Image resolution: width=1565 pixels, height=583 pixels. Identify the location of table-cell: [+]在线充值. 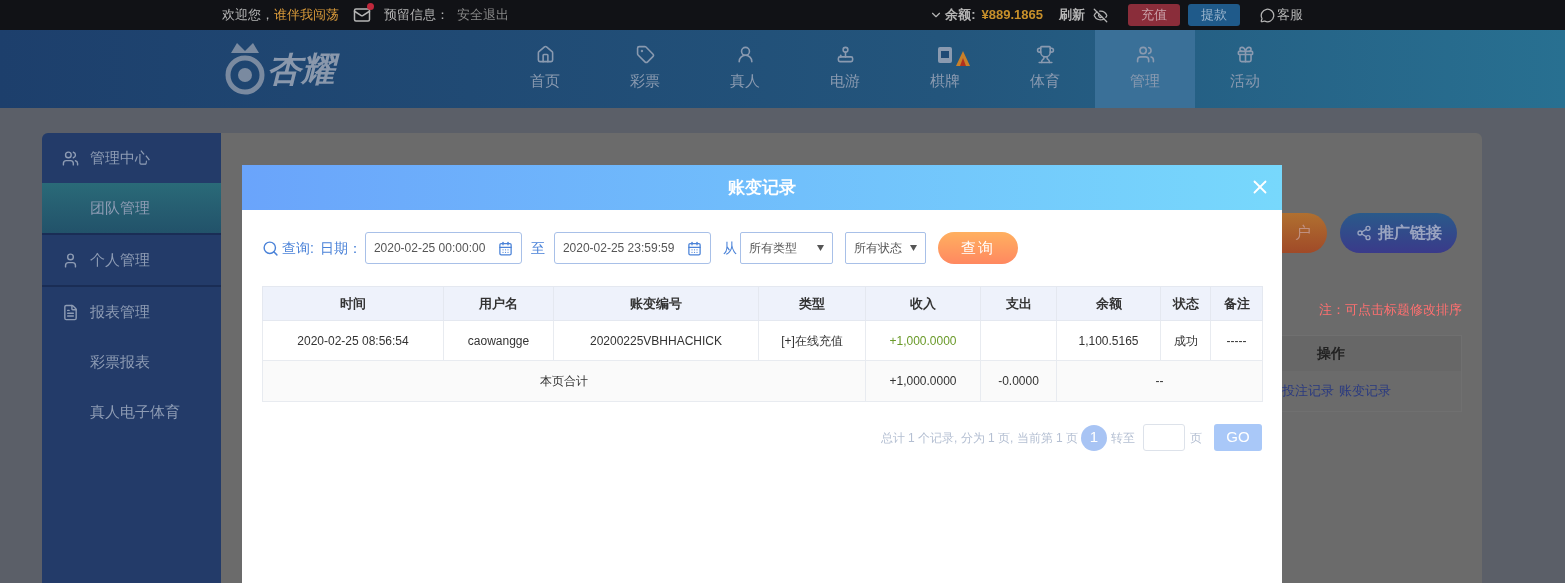
(812, 340).